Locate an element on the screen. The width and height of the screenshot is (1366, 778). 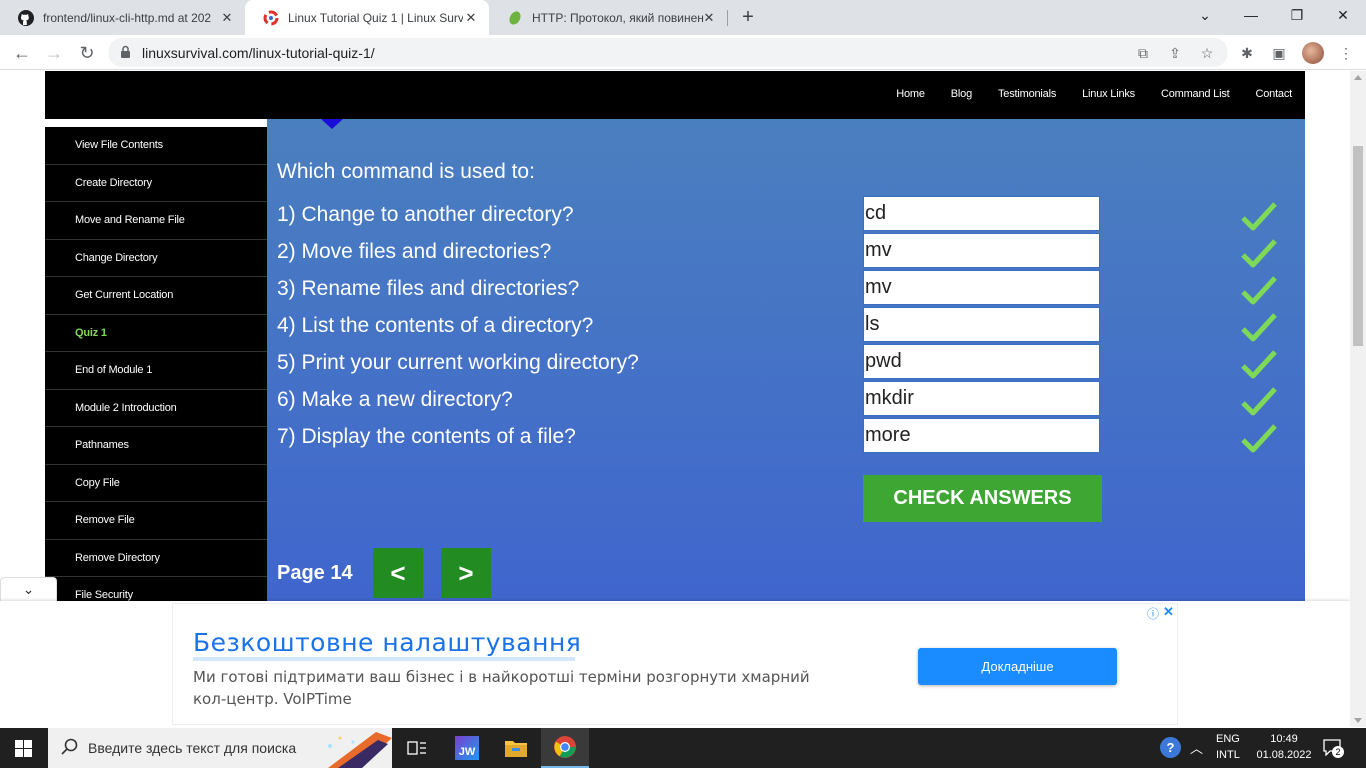
question-2: 2) Move files and directories? is located at coordinates (414, 251).